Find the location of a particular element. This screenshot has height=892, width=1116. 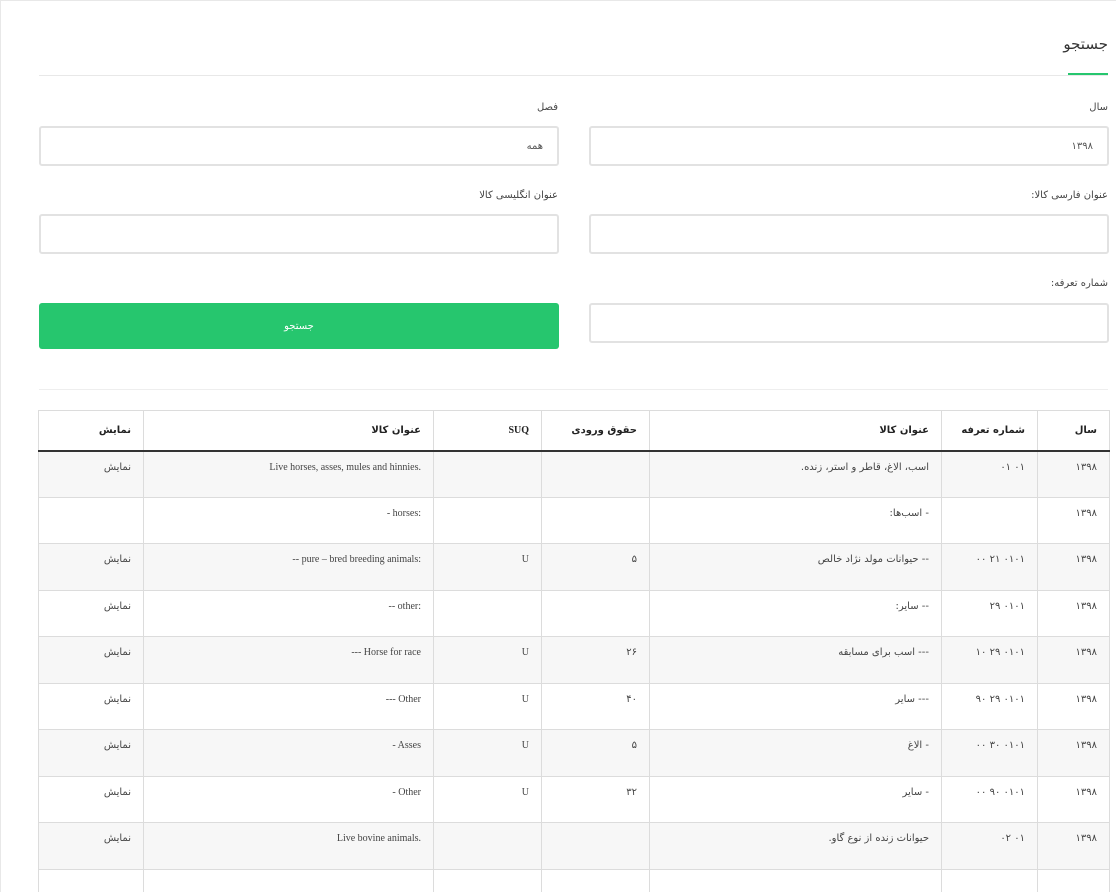

tariff-input is located at coordinates (849, 323).